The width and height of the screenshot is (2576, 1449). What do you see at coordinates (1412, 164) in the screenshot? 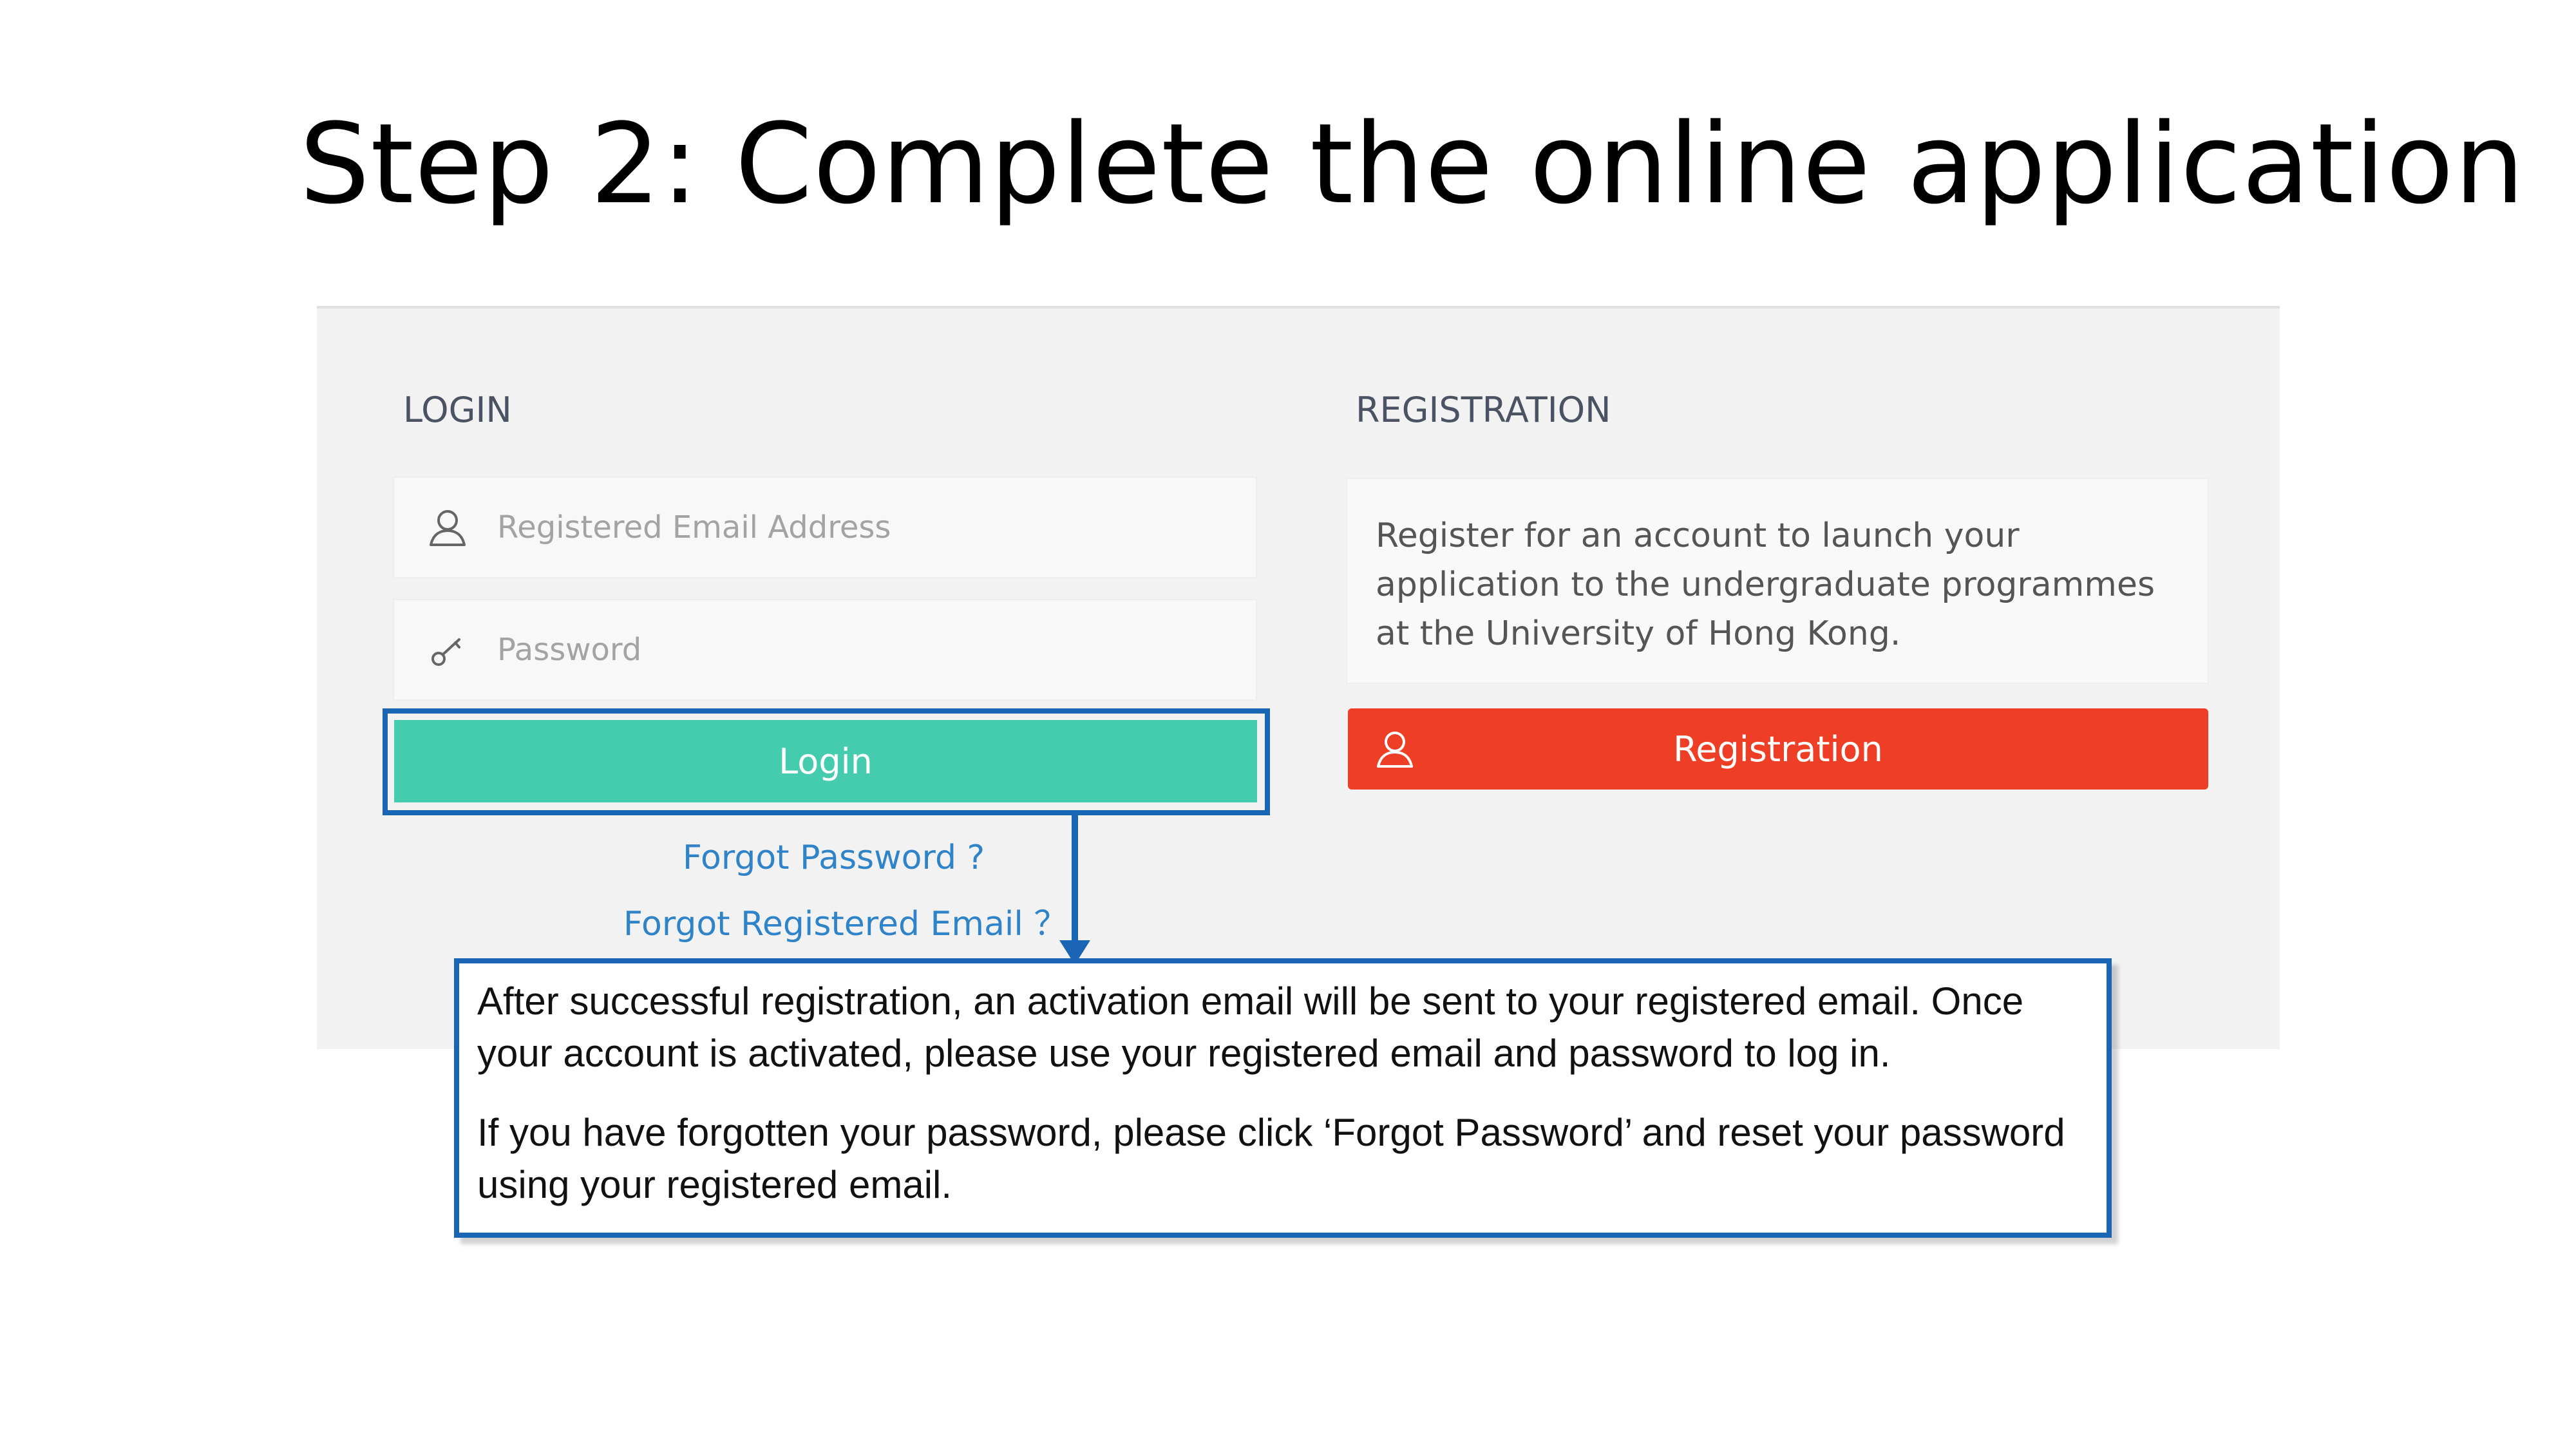
I see `slide-title: Step 2: Complete the online application` at bounding box center [1412, 164].